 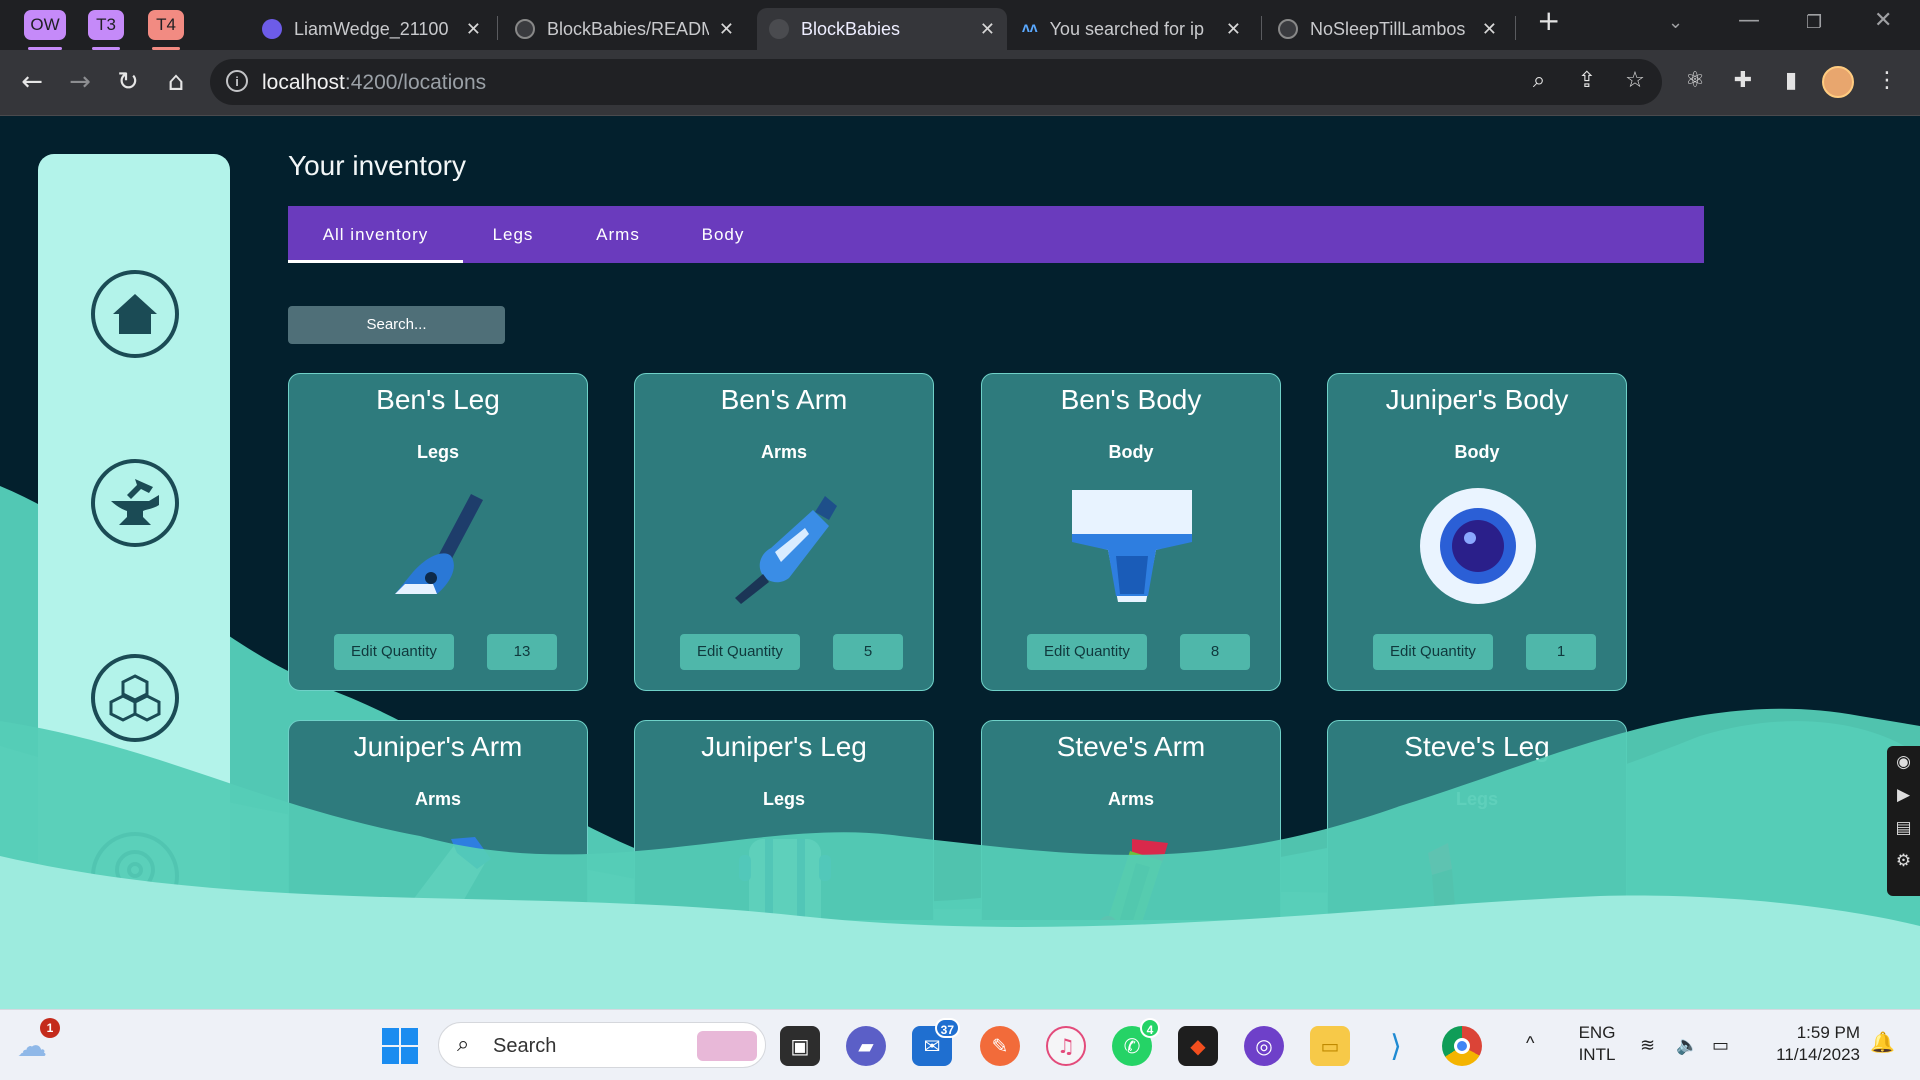 I want to click on taskbar-search-label: Search, so click(x=525, y=1046).